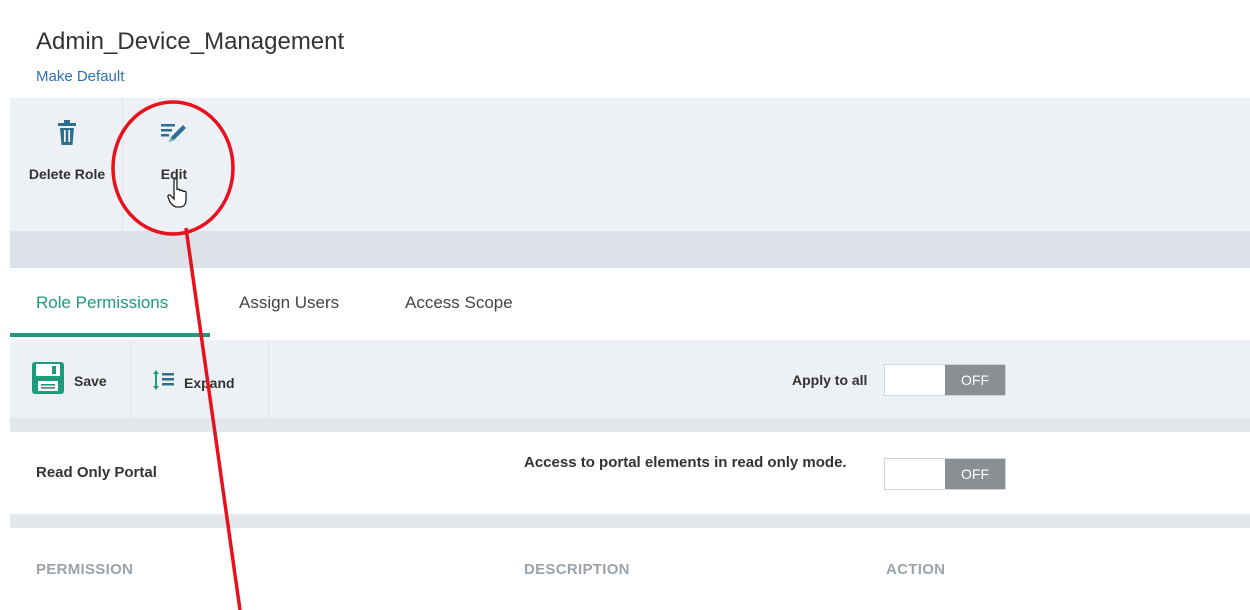  I want to click on tab-role-permissions: Role Permissions, so click(102, 303).